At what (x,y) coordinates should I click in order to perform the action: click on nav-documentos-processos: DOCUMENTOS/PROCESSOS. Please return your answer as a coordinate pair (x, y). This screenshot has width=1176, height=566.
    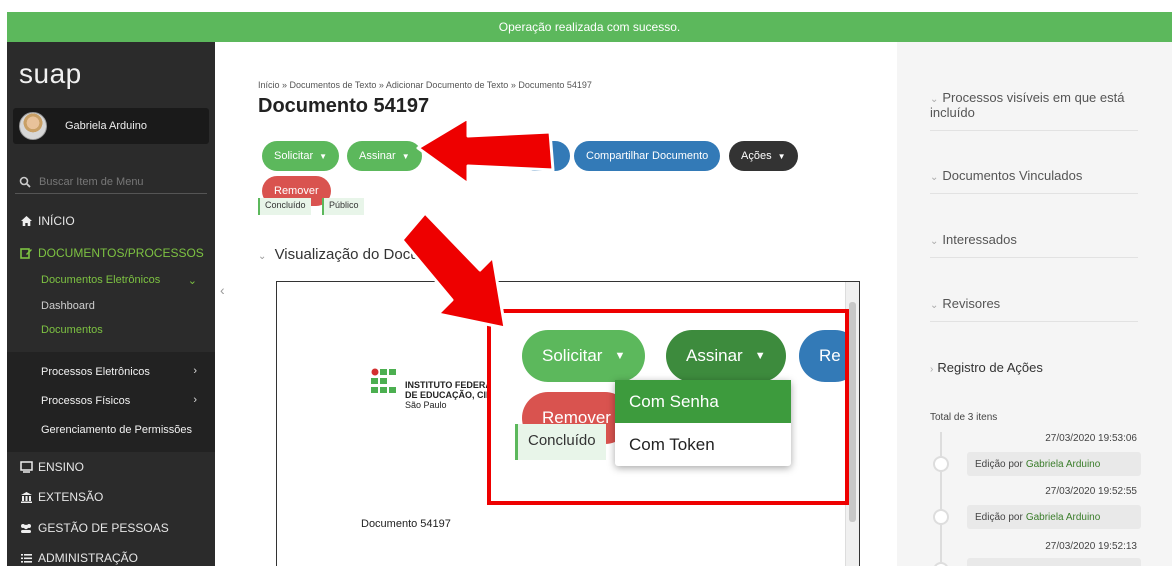
    Looking at the image, I should click on (111, 253).